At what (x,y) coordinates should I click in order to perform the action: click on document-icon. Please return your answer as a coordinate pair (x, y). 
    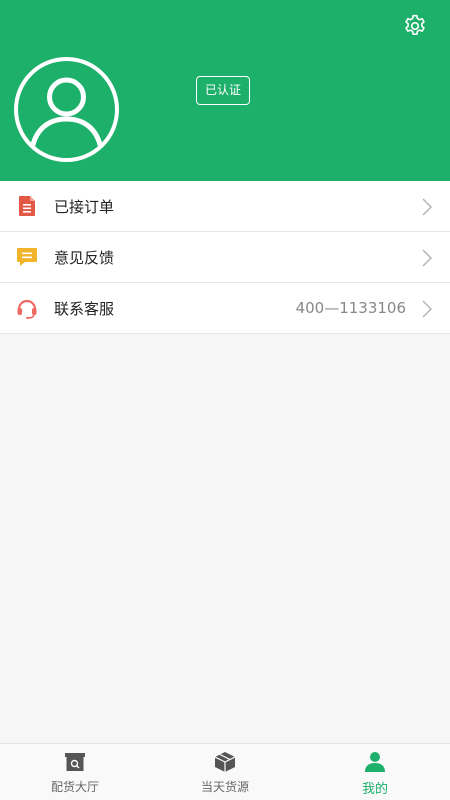
    Looking at the image, I should click on (27, 206).